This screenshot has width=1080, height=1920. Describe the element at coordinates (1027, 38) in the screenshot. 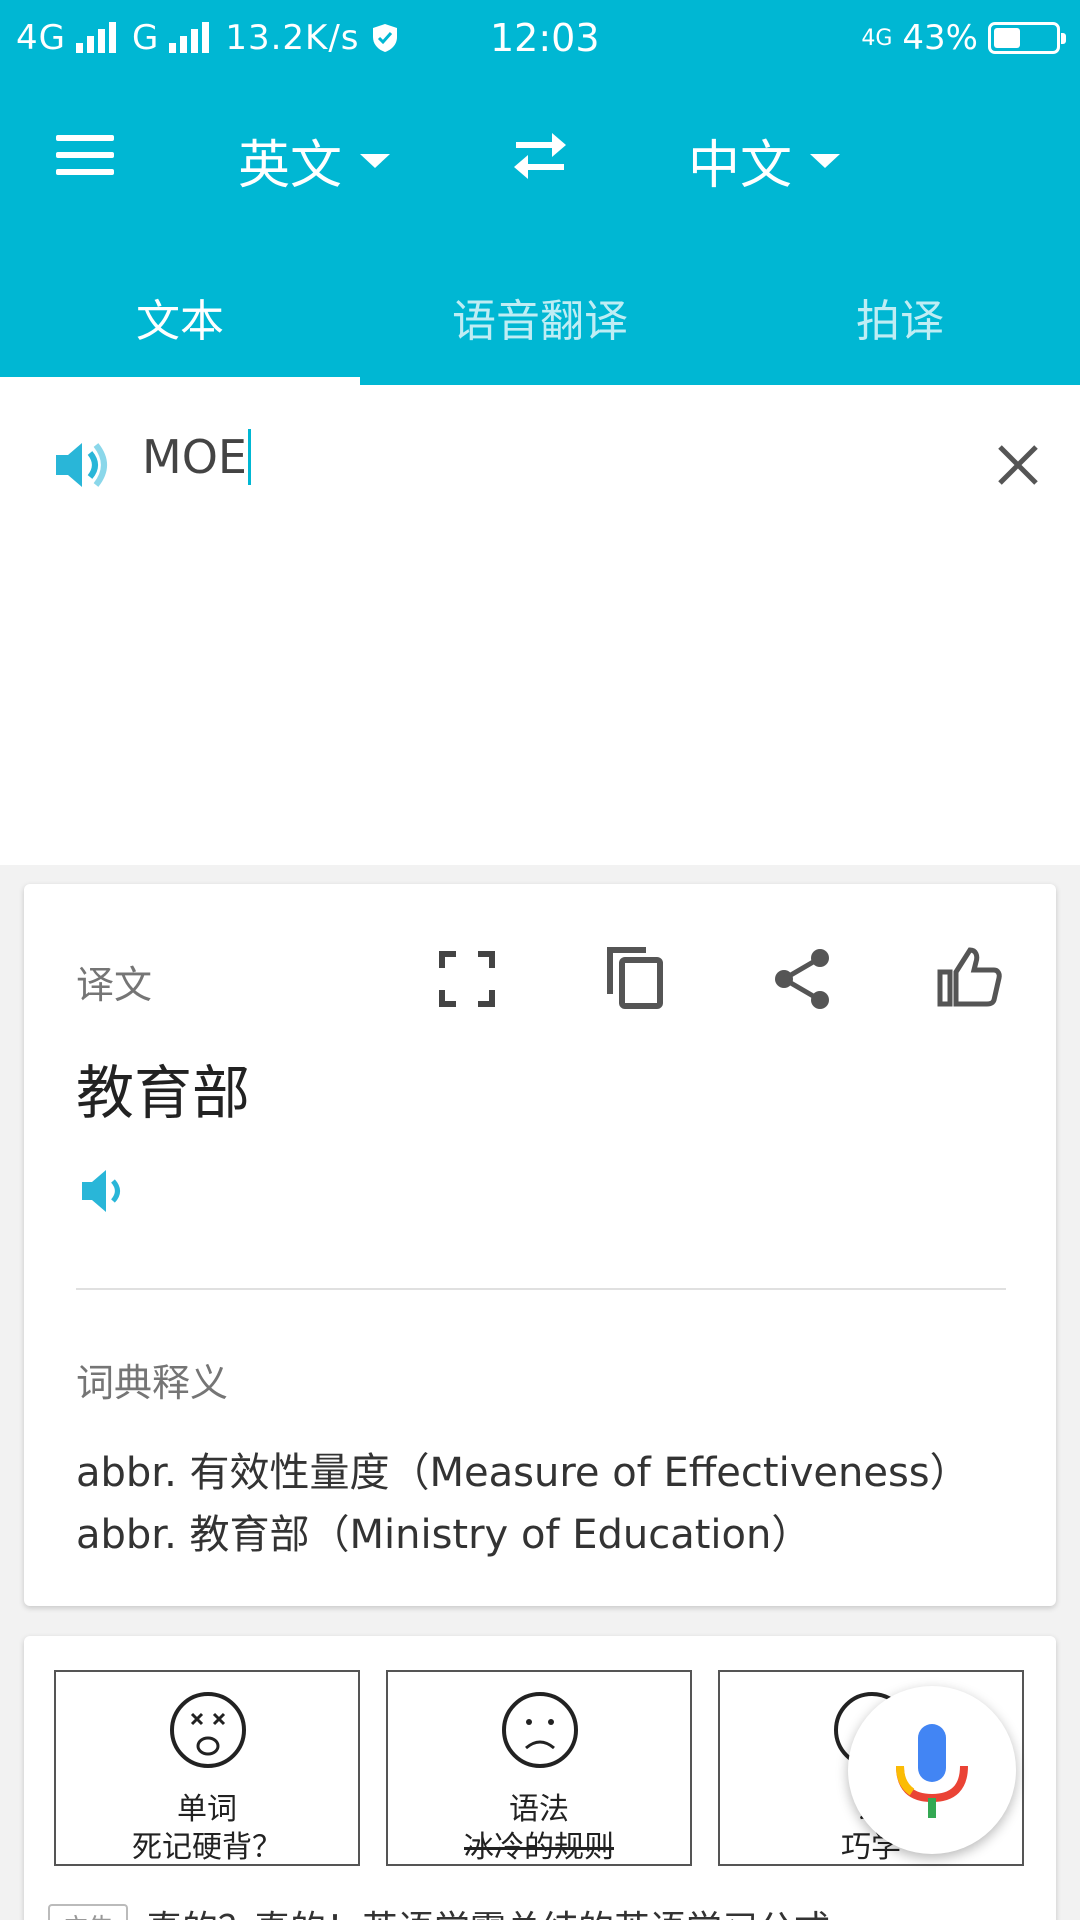

I see `battery-icon` at that location.